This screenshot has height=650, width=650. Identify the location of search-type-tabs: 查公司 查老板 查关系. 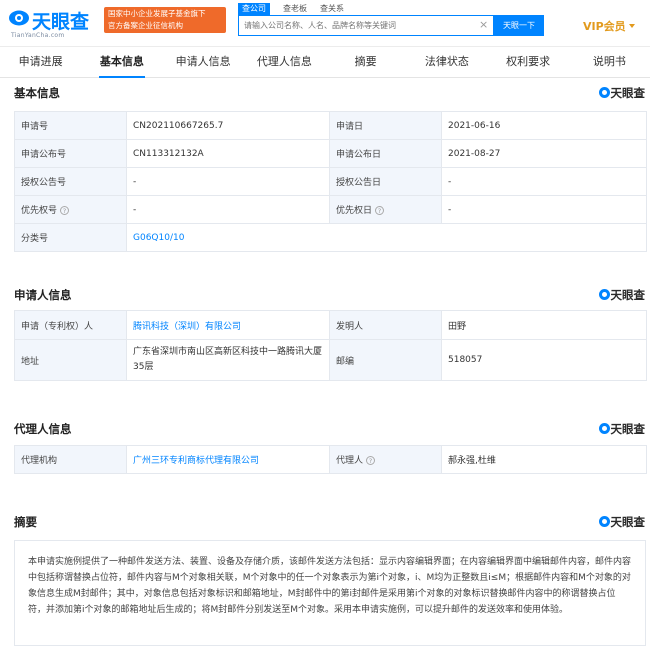
(297, 9).